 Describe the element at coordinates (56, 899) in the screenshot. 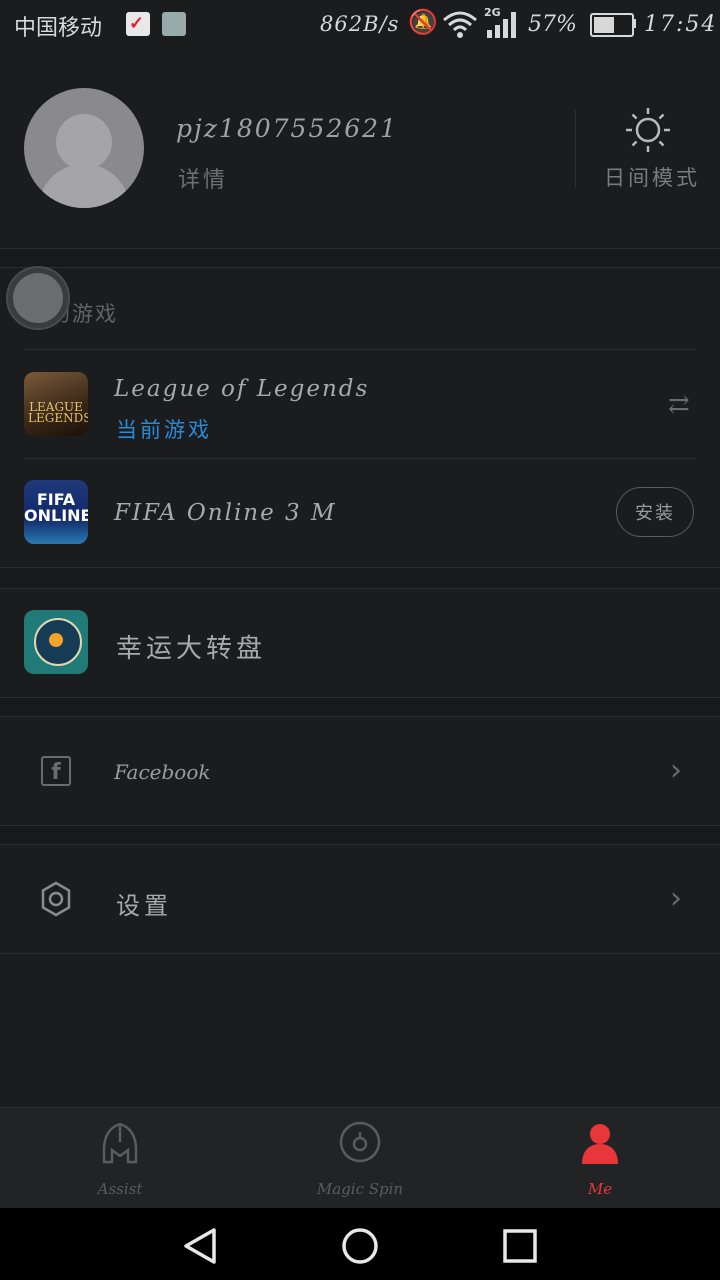

I see `gear-icon` at that location.